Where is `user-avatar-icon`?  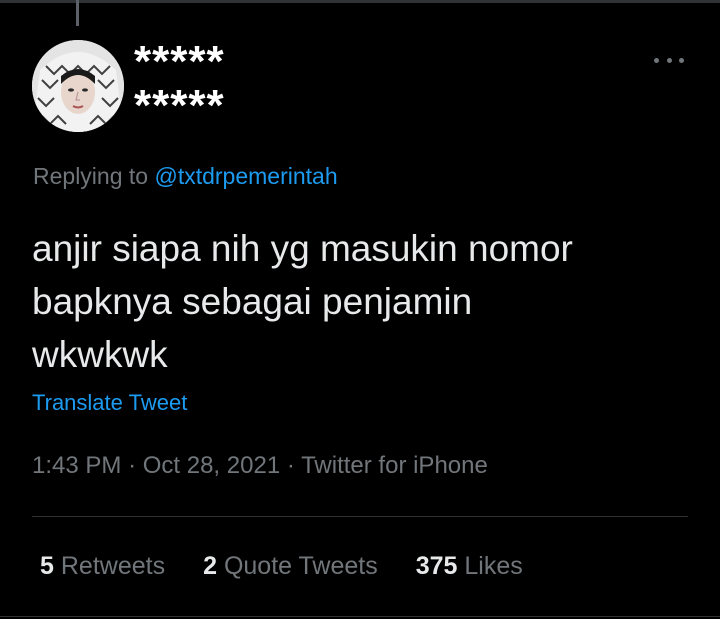 user-avatar-icon is located at coordinates (78, 86).